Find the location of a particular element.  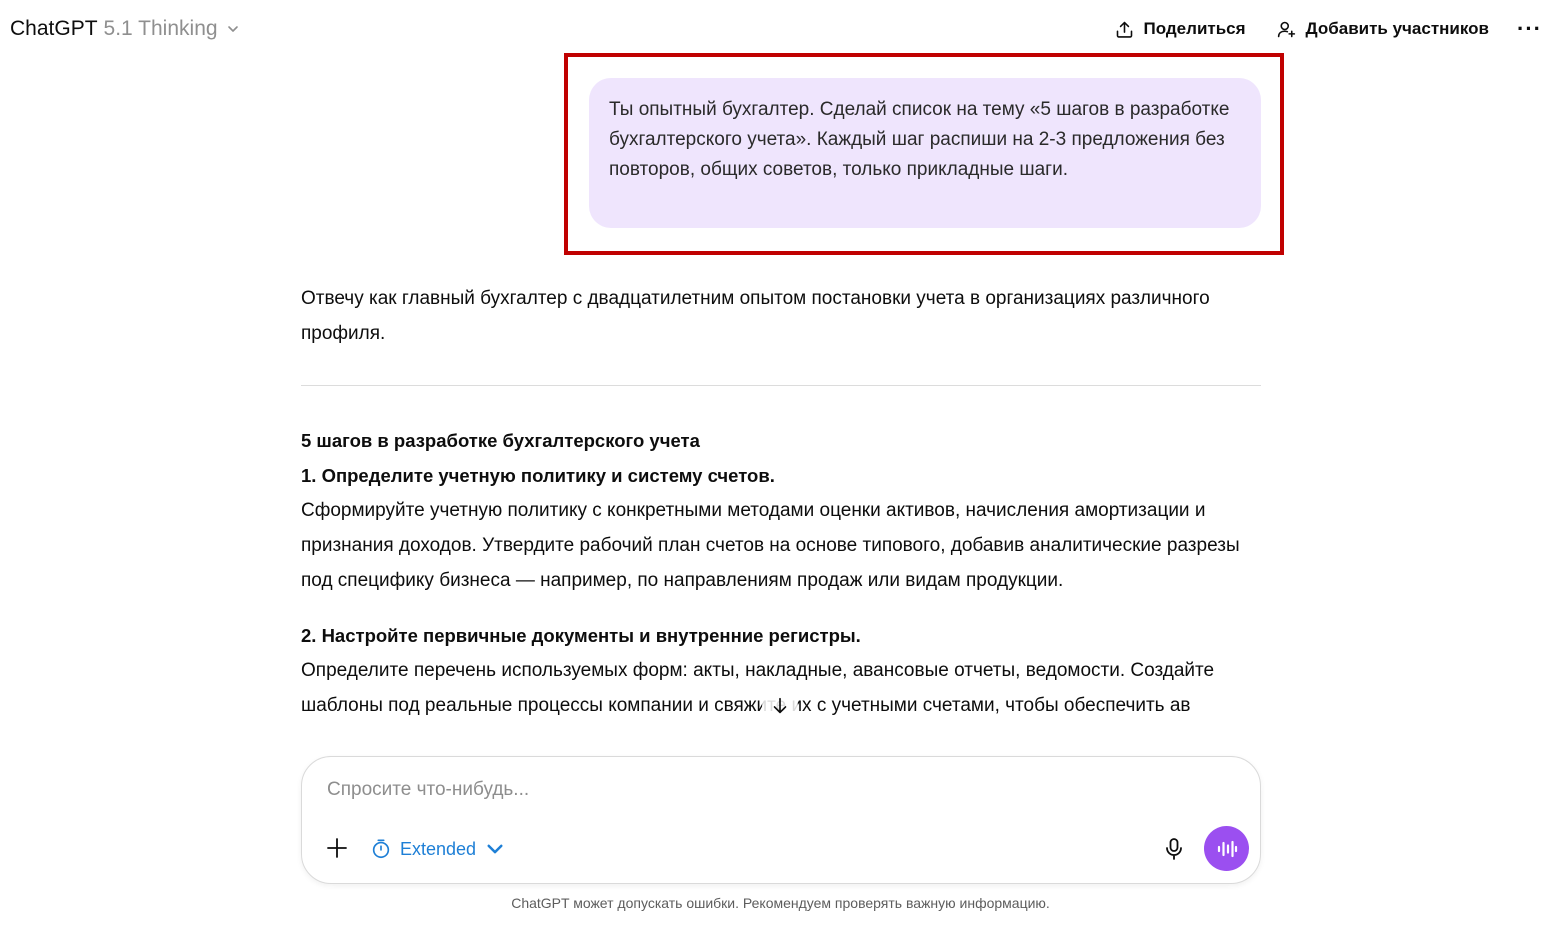

add-participants-button: Добавить участников is located at coordinates (1382, 29).